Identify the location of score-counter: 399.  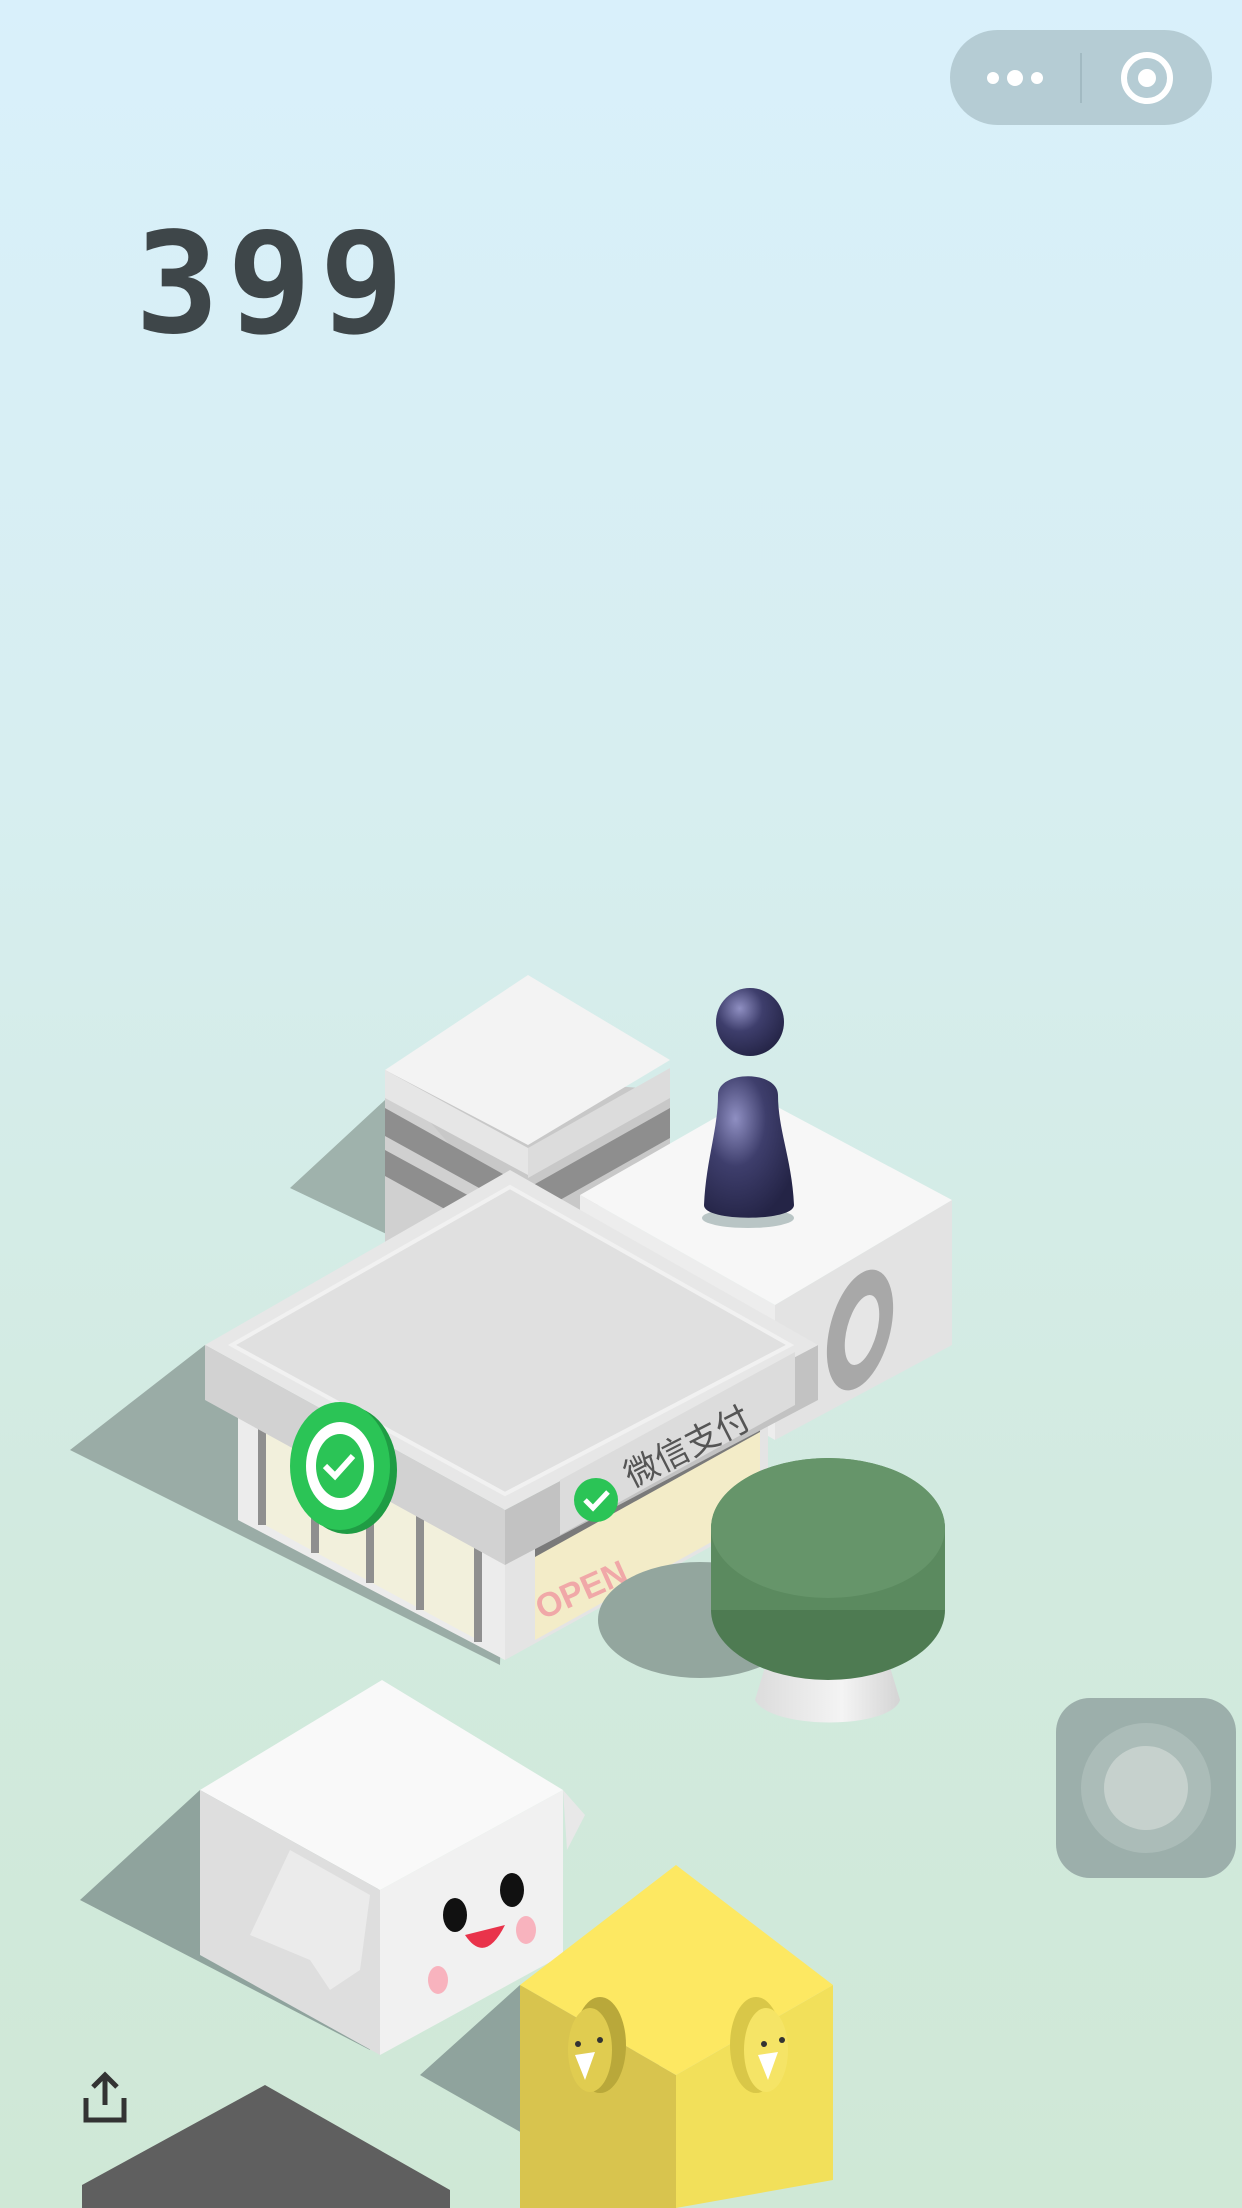
(273, 284).